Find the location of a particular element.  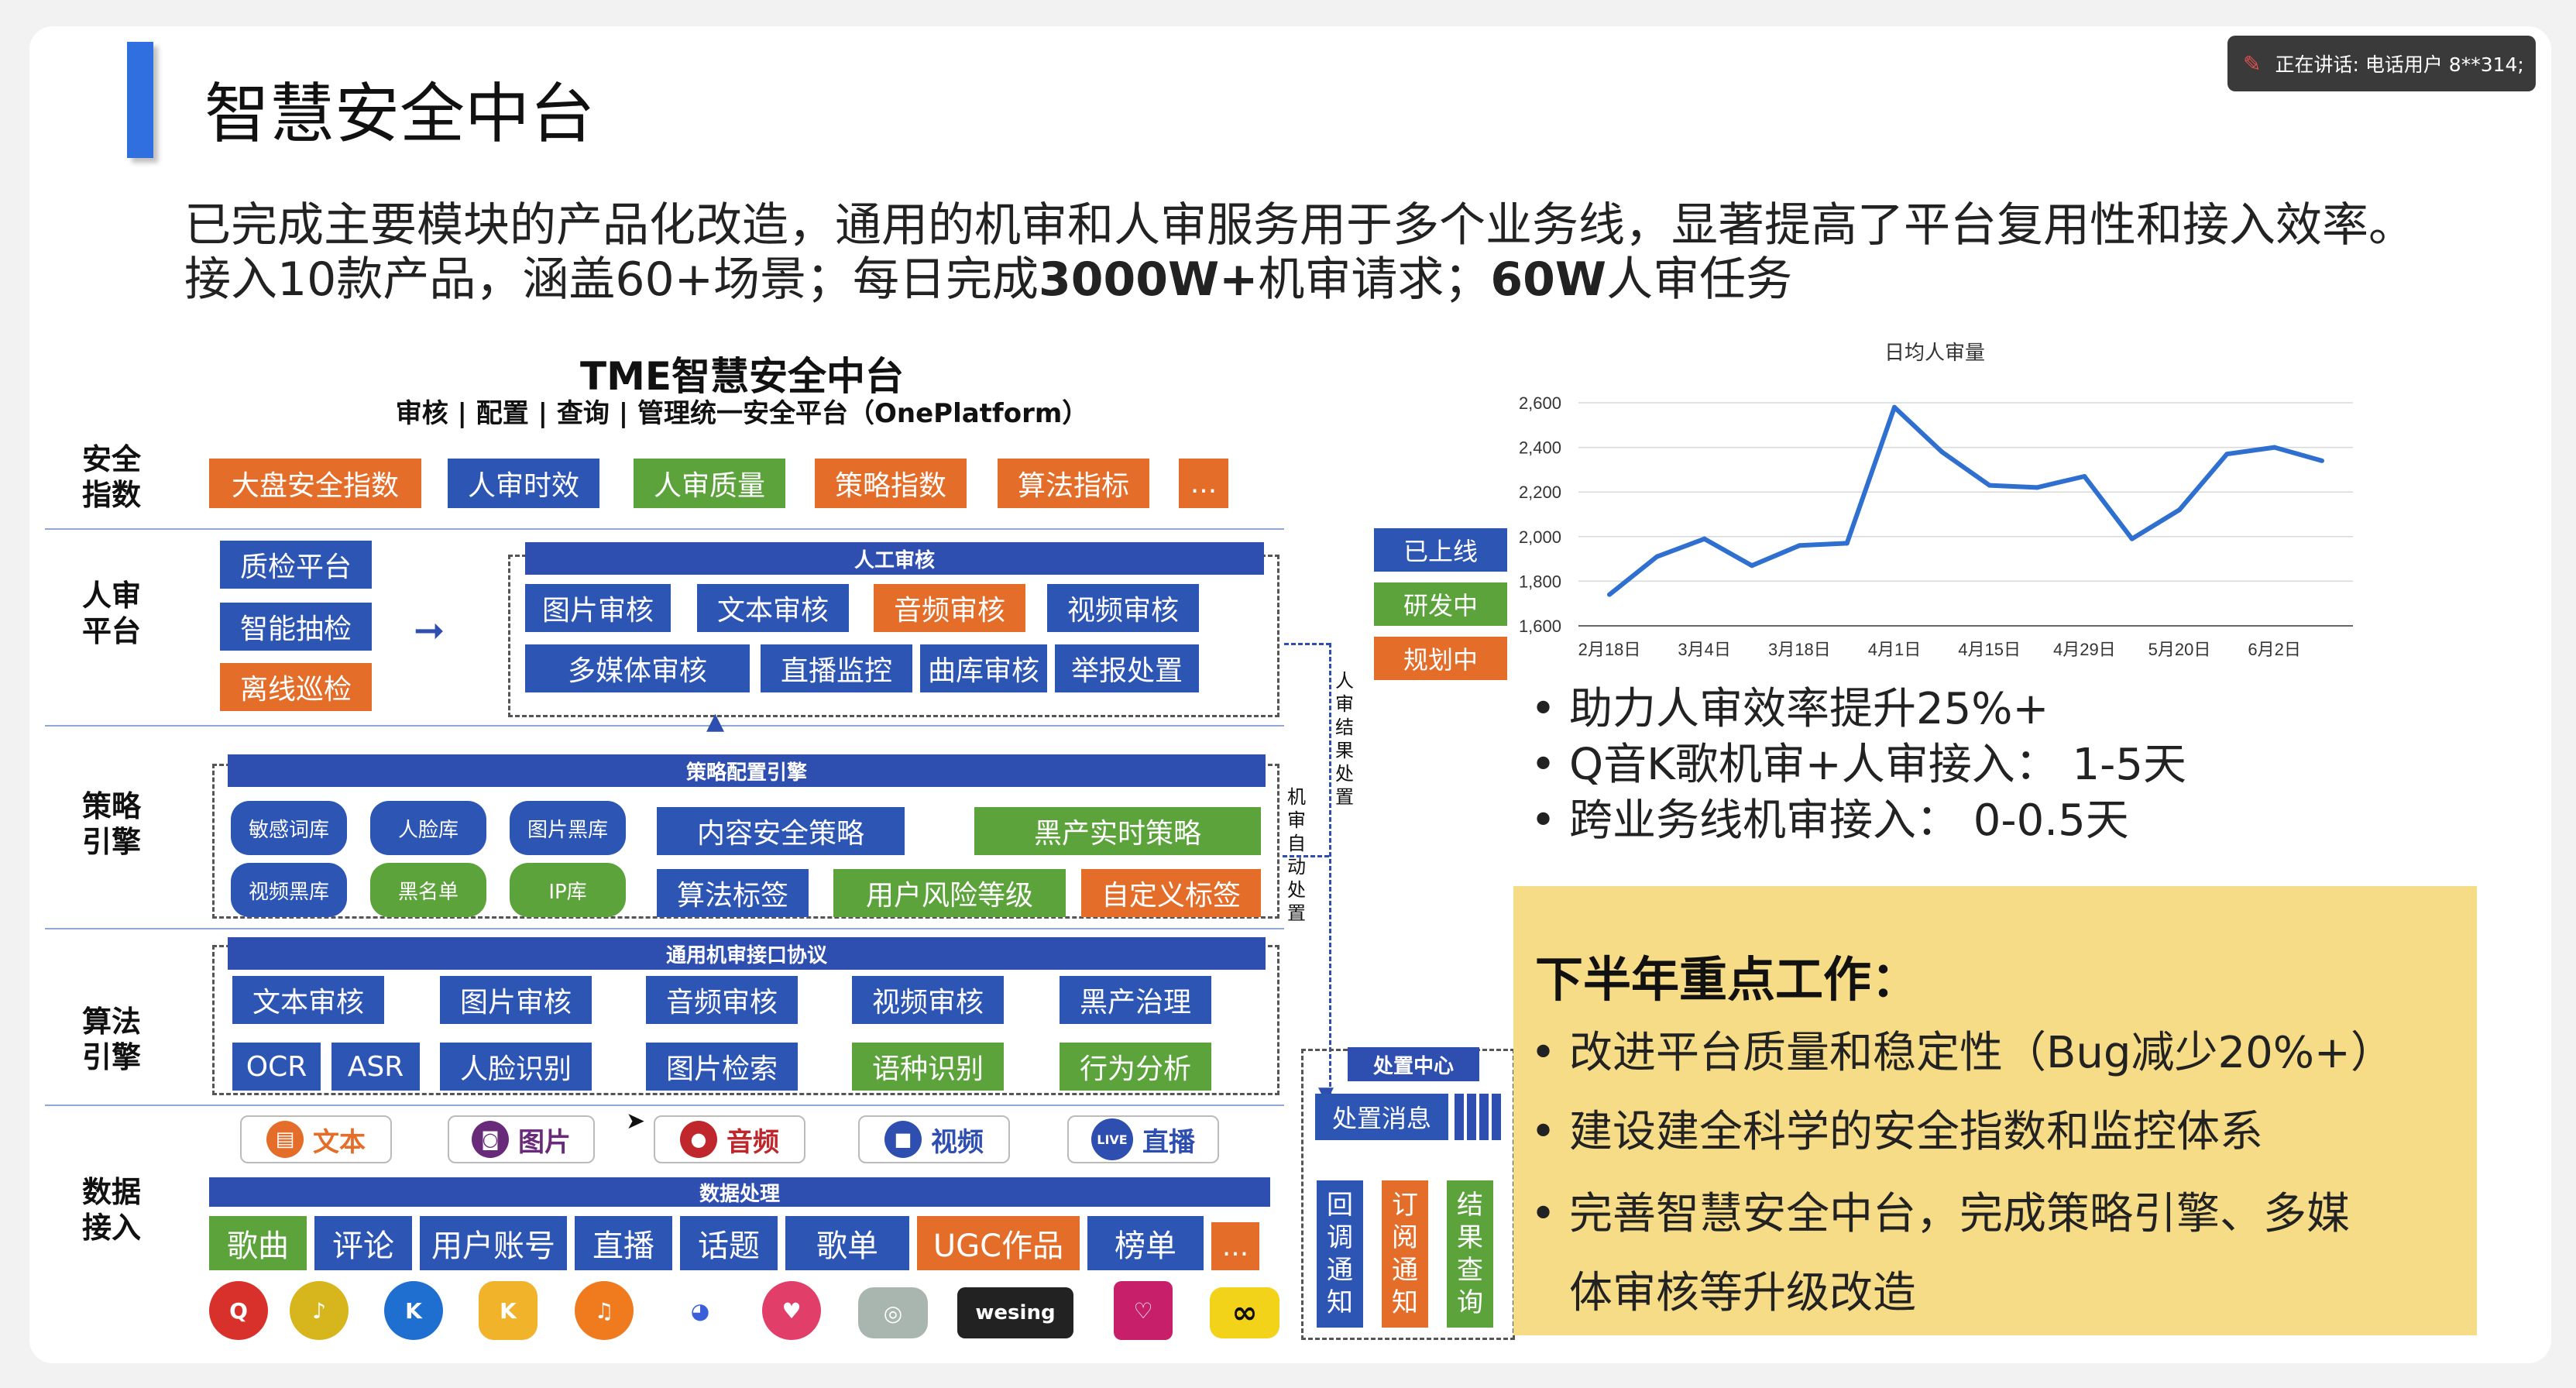

kge-app-icon: K is located at coordinates (509, 1310).